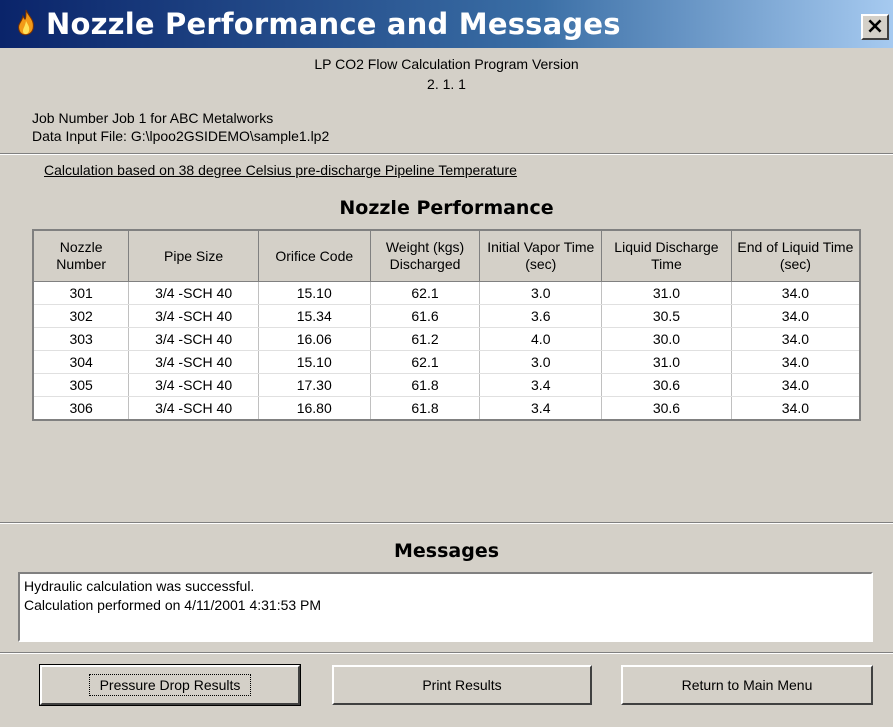  I want to click on table-row: 302 3/4 -SCH 40 15.34 61.6 3.6 30.5 34.0, so click(447, 316).